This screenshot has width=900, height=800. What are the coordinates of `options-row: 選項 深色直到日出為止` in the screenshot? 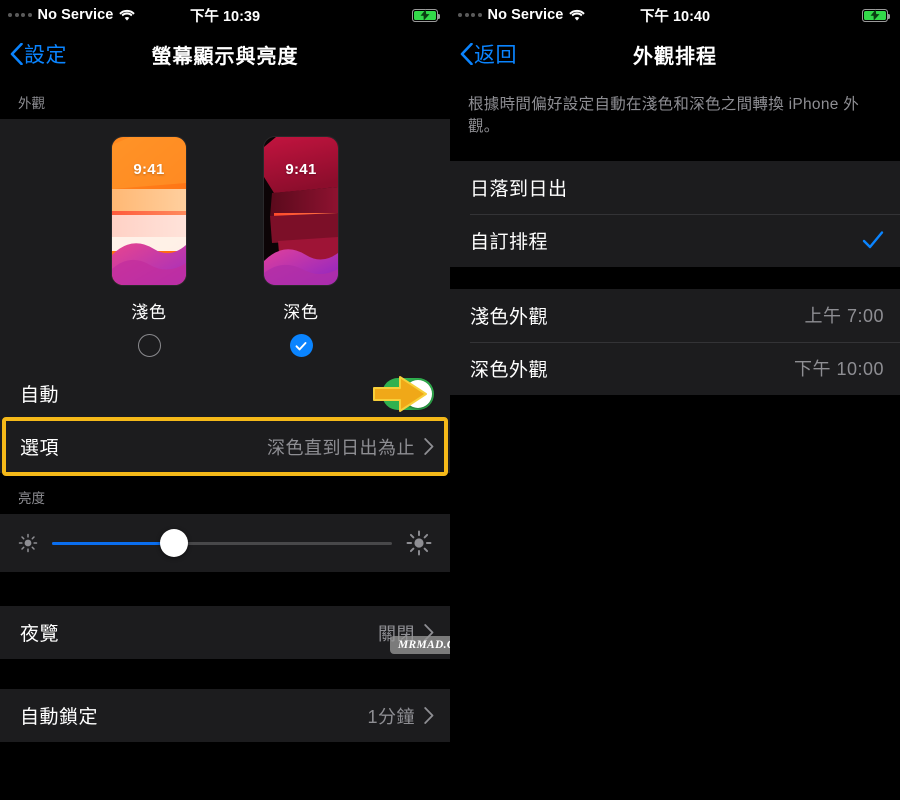 It's located at (225, 446).